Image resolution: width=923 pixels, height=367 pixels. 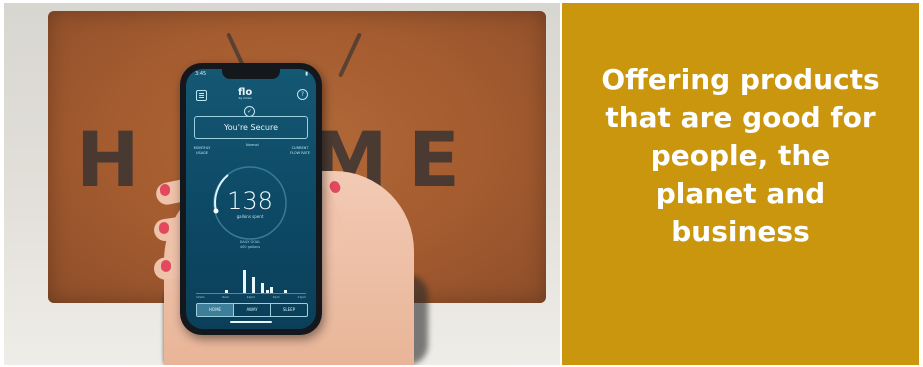 I want to click on headline-line: Offering products, so click(x=740, y=79).